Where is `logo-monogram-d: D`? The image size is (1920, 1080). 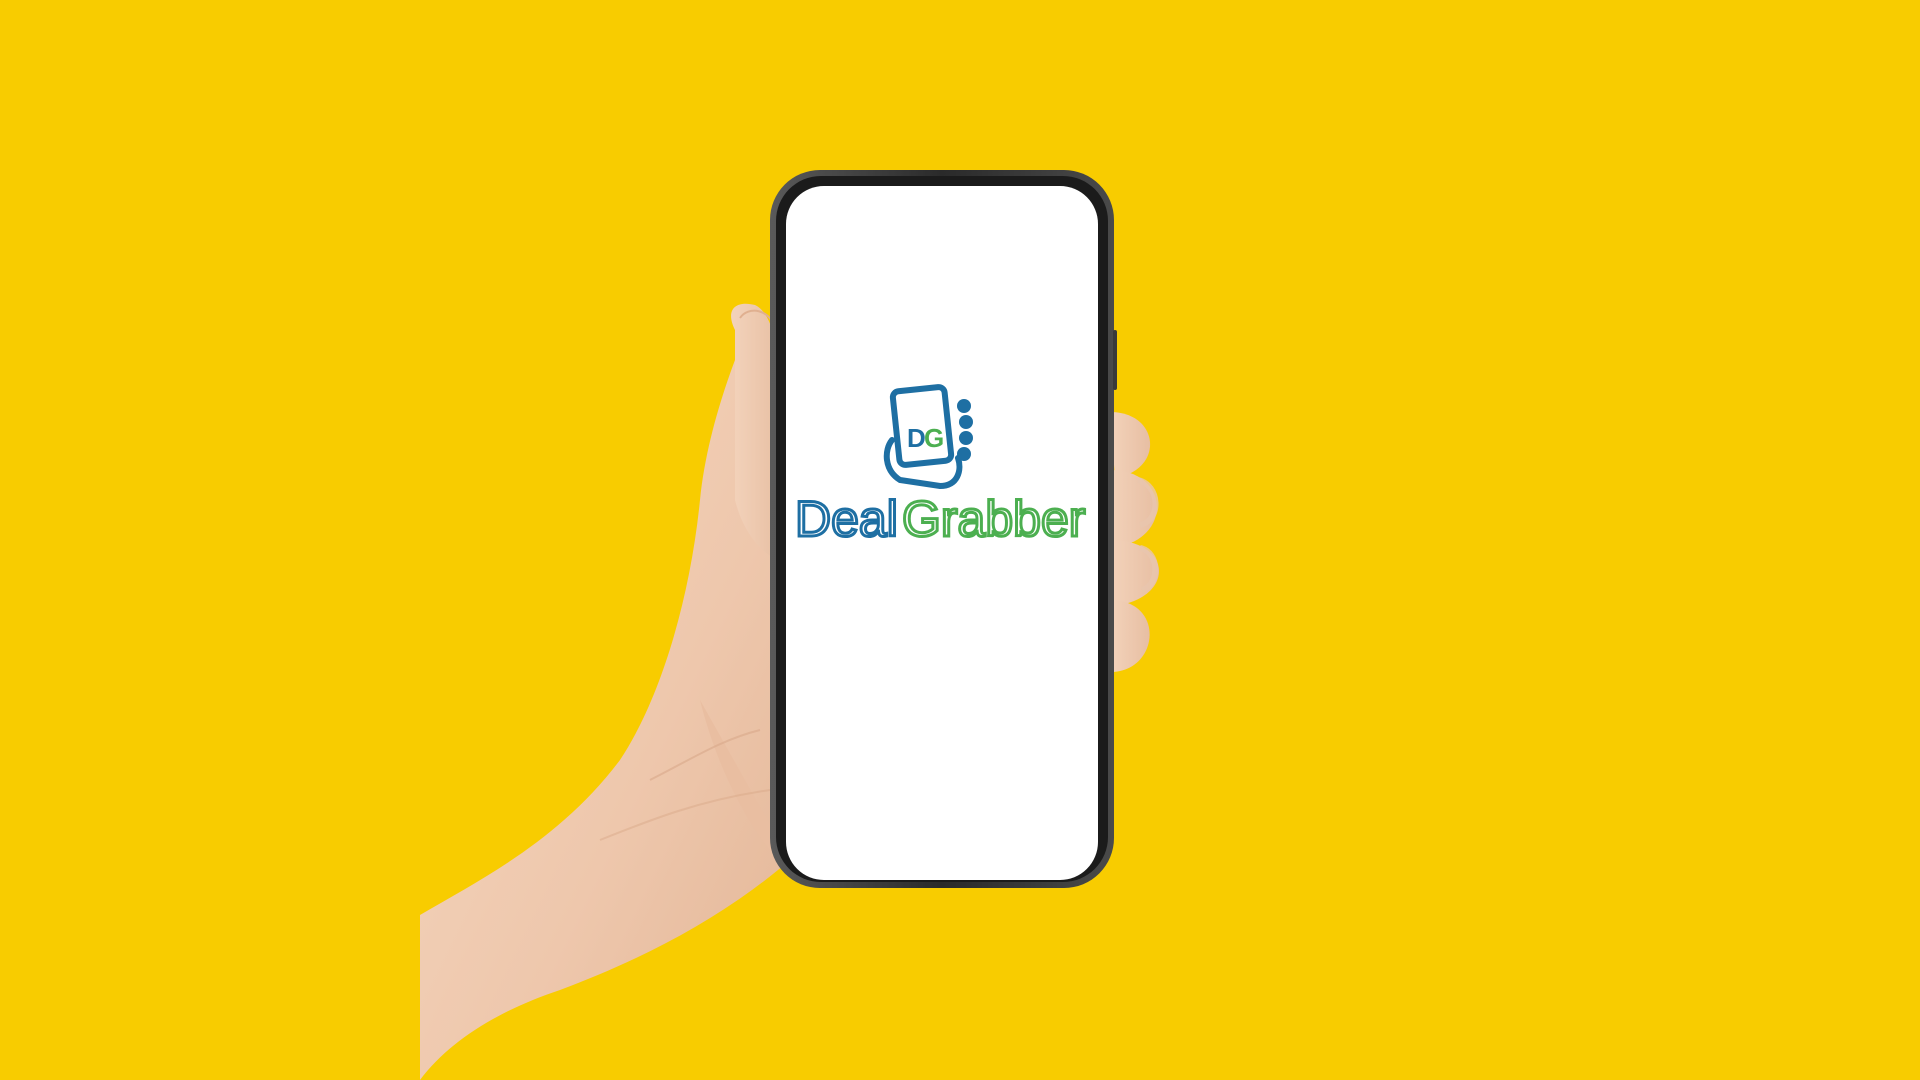 logo-monogram-d: D is located at coordinates (916, 438).